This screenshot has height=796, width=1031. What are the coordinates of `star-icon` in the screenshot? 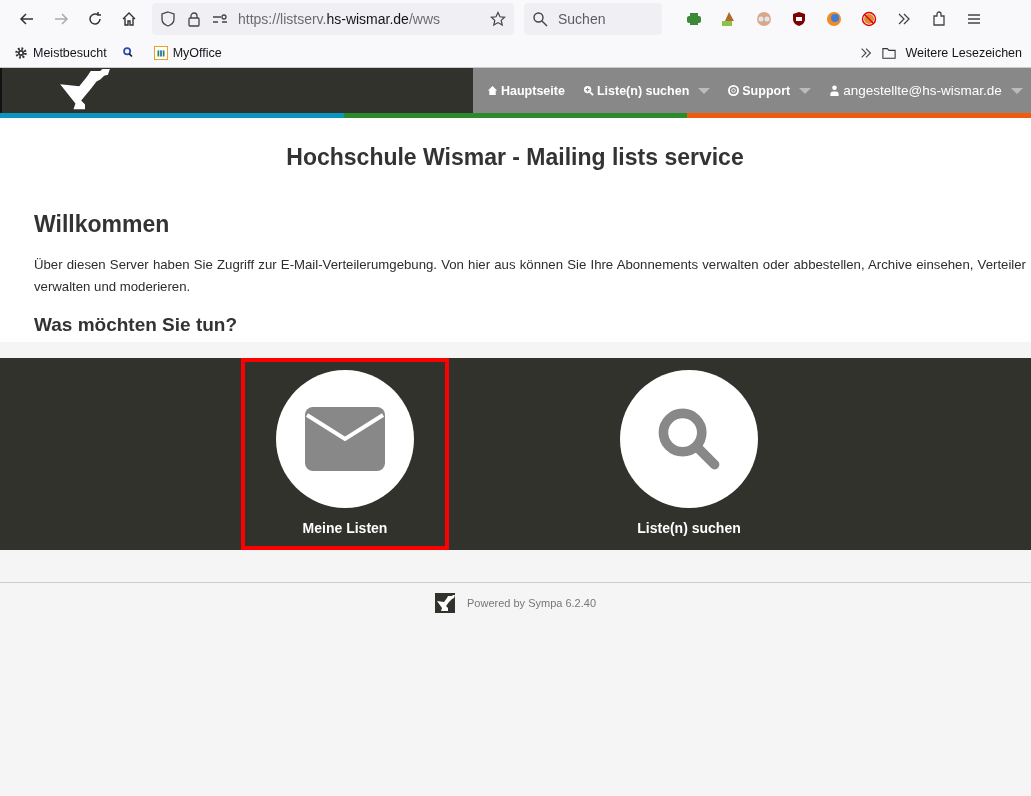 It's located at (498, 19).